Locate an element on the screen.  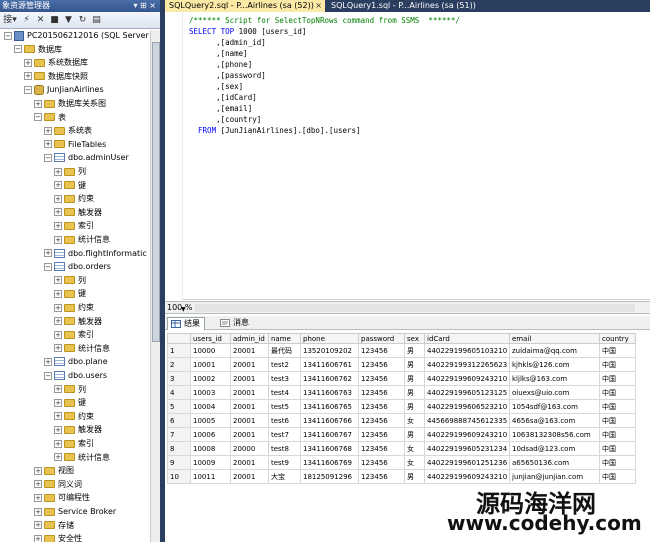
tree-node: + 视图 is located at coordinates (54, 471).